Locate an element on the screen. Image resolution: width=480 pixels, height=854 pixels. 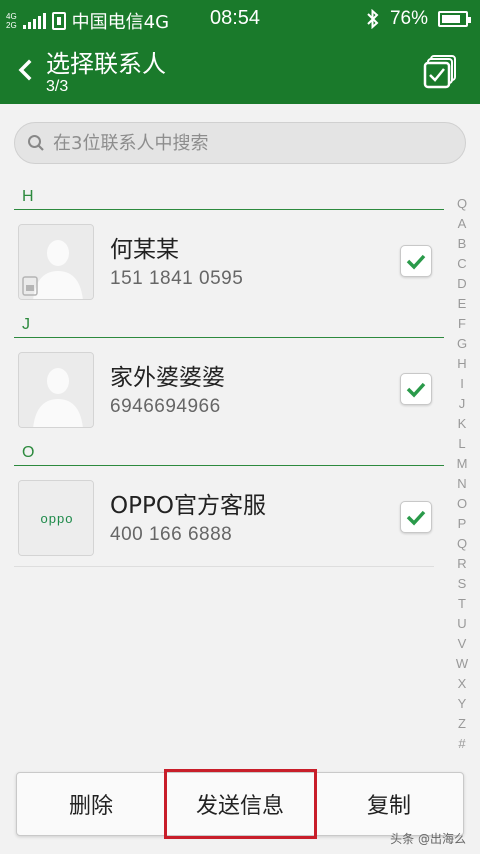
contact-phone: 6946694966 is located at coordinates (165, 406).